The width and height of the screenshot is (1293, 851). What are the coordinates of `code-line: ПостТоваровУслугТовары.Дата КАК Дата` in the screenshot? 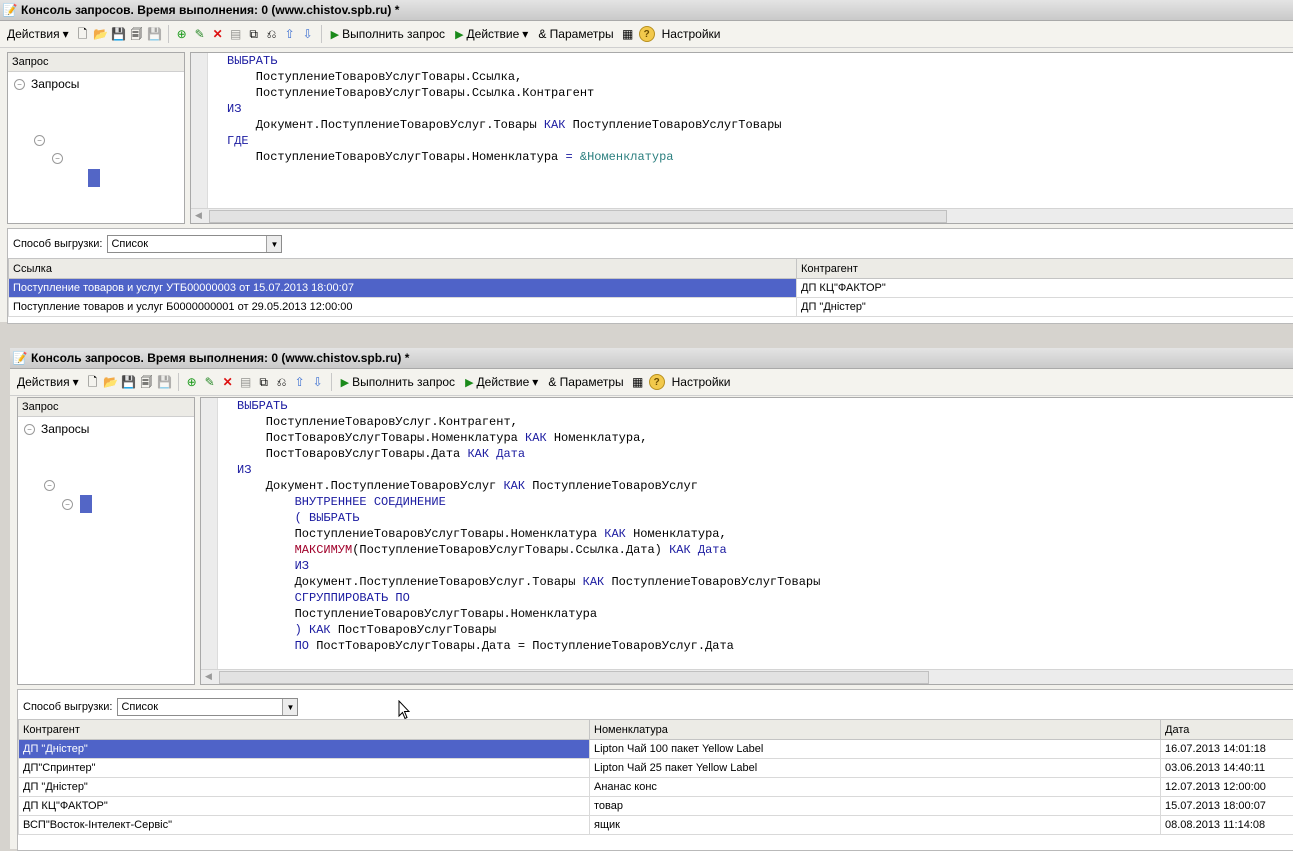 It's located at (528, 454).